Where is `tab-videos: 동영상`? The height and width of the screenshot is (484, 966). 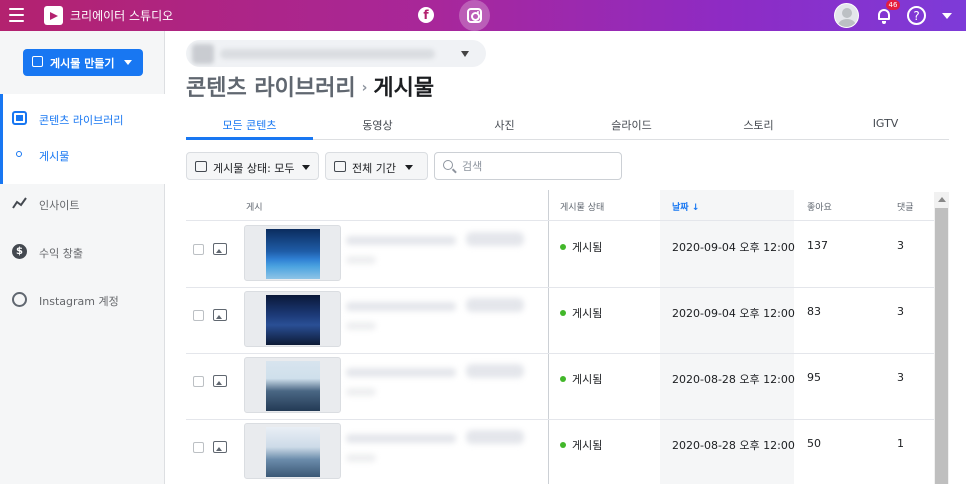
tab-videos: 동영상 is located at coordinates (377, 128).